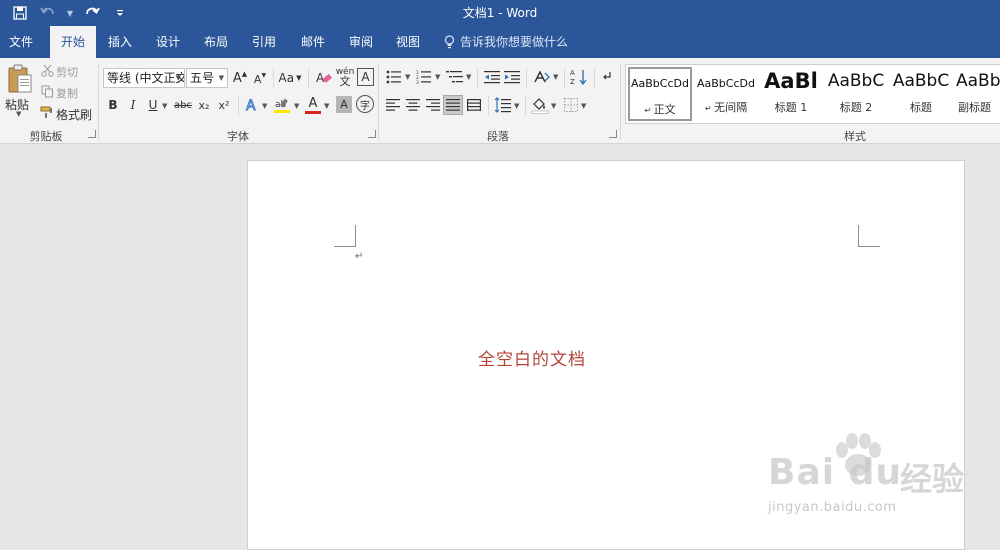  I want to click on asian-layout-button, so click(542, 77).